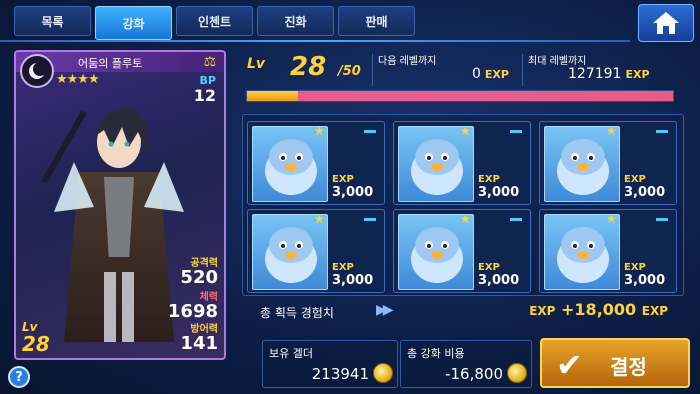 This screenshot has width=700, height=394. I want to click on exp-progress-fill, so click(273, 96).